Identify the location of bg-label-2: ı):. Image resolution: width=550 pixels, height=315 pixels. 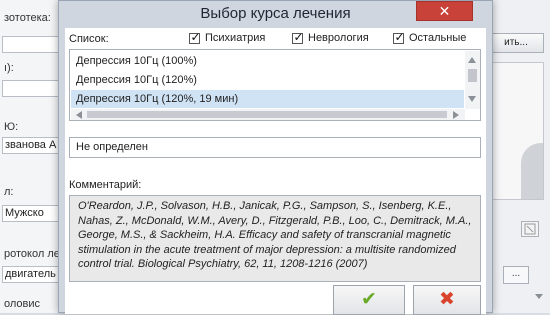
(9, 68).